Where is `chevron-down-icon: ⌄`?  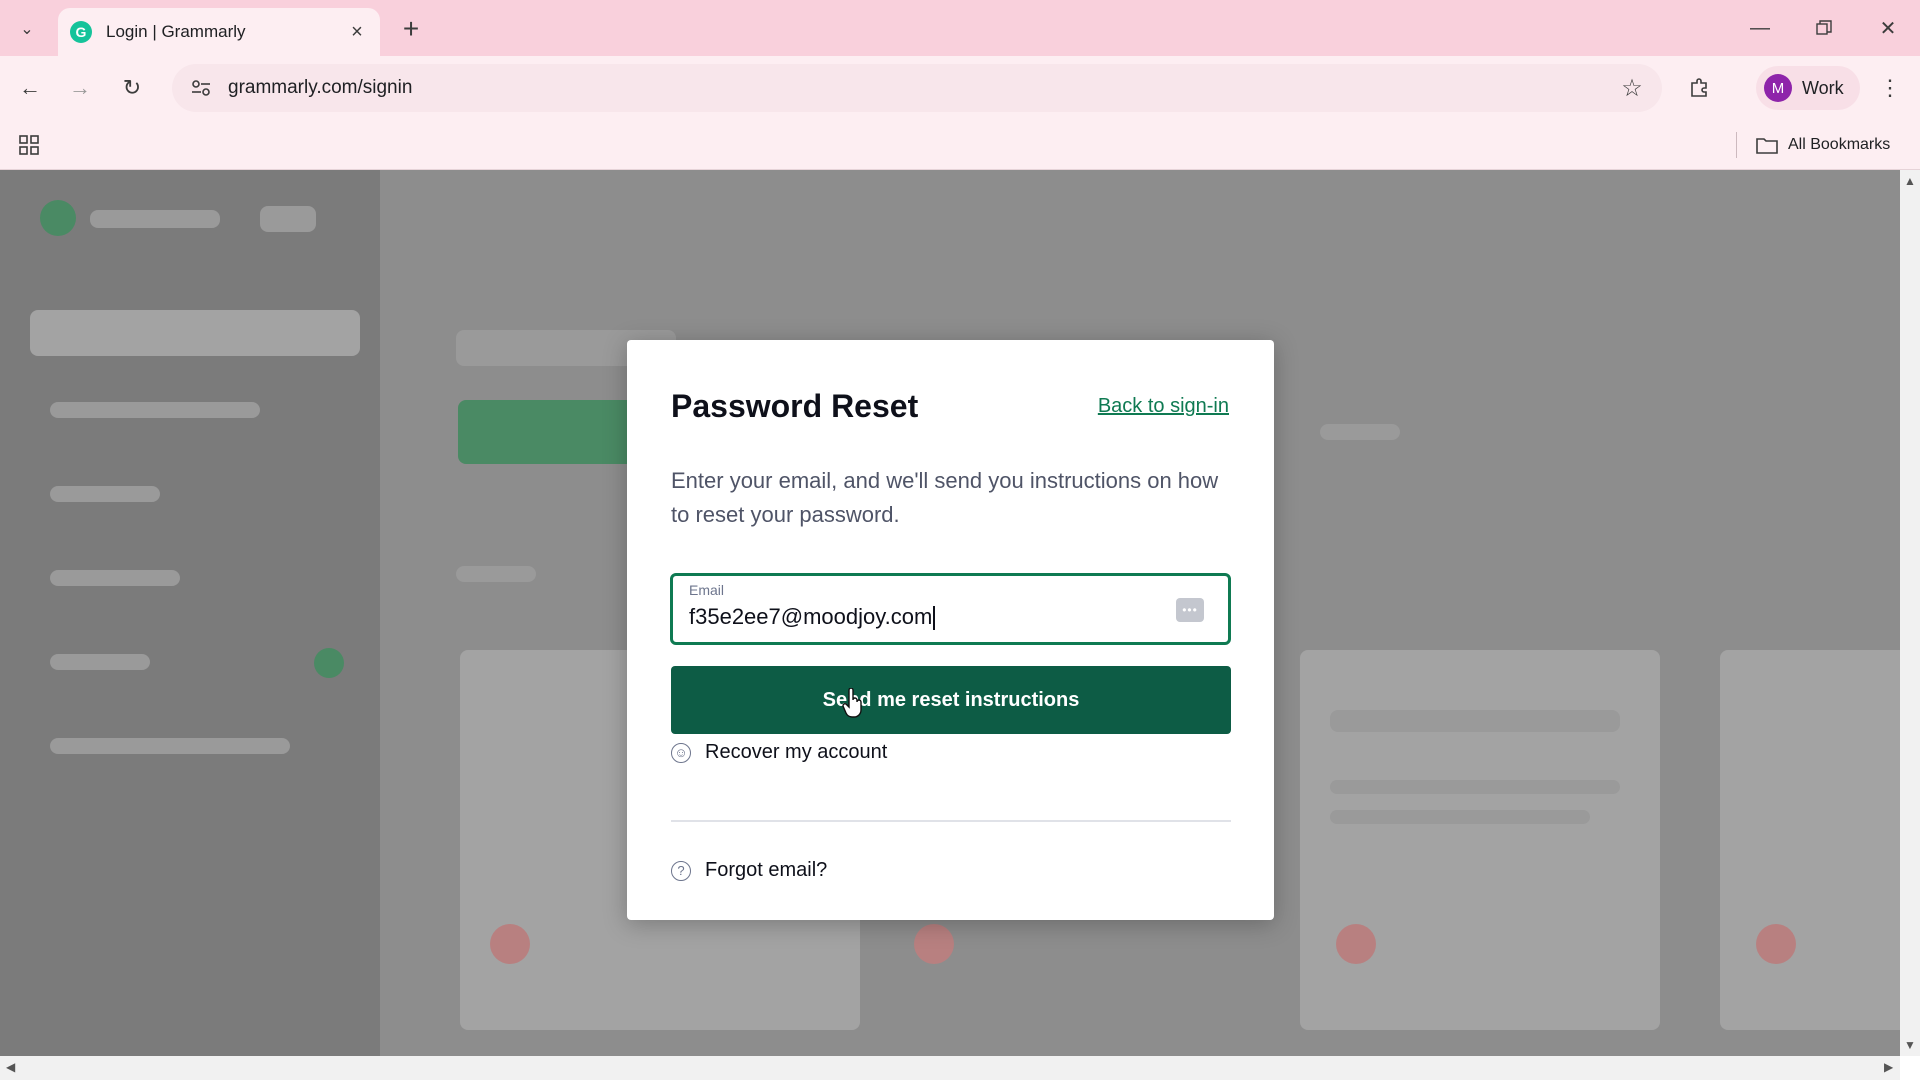 chevron-down-icon: ⌄ is located at coordinates (27, 29).